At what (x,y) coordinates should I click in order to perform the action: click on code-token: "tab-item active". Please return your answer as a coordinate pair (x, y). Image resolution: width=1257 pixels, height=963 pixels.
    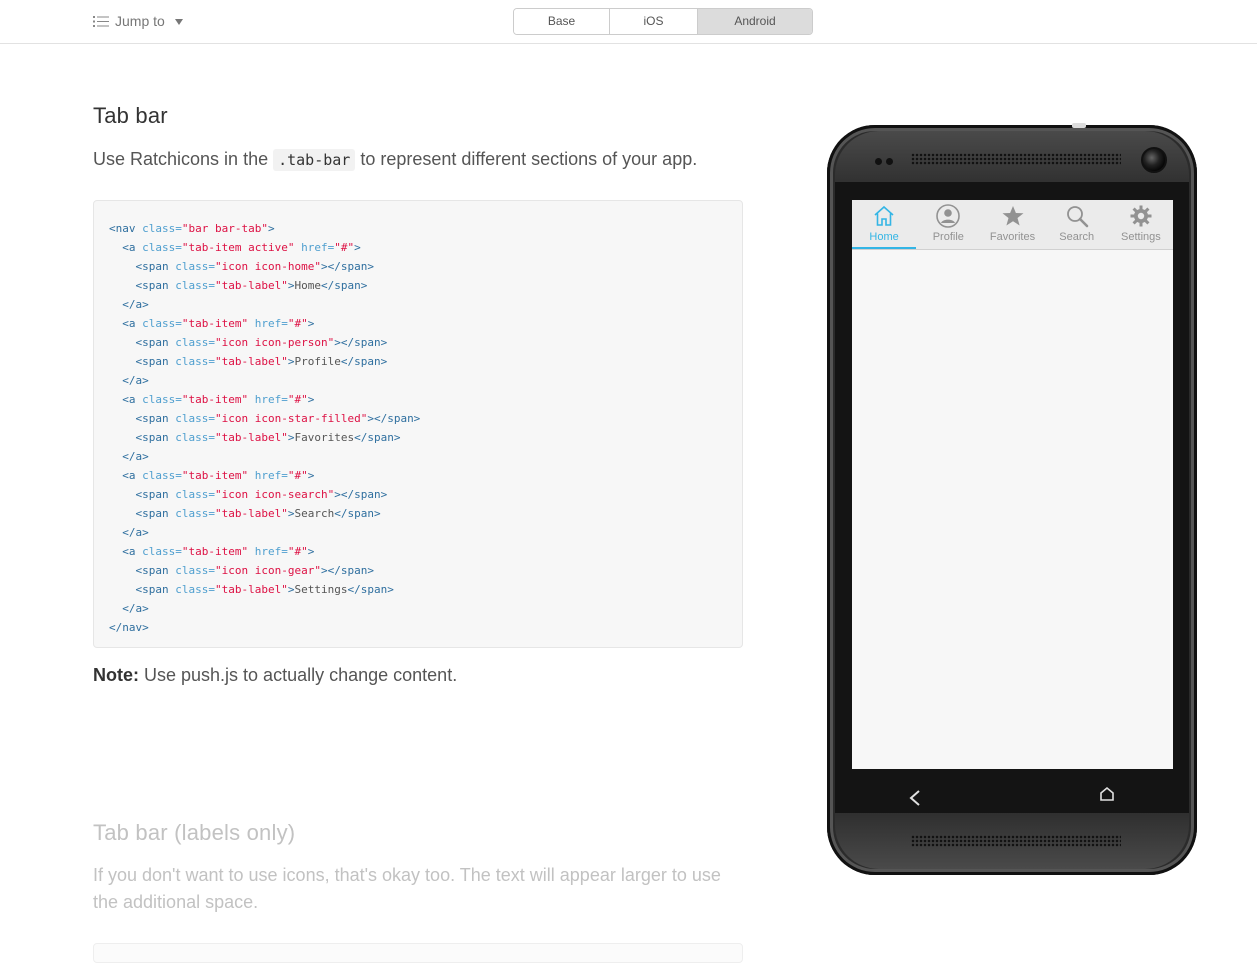
    Looking at the image, I should click on (238, 247).